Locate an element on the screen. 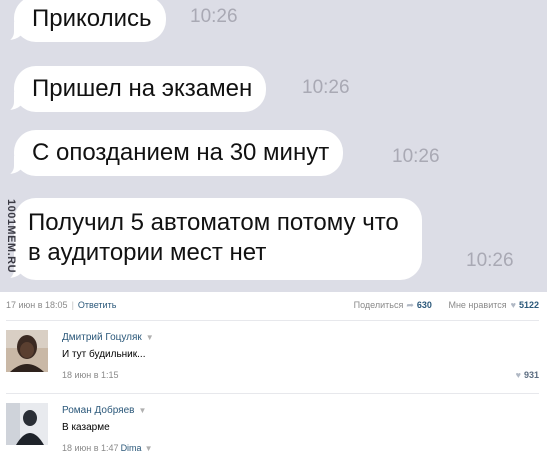  comment-date: 18 июн в 1:47 Dima ▼ is located at coordinates (107, 448).